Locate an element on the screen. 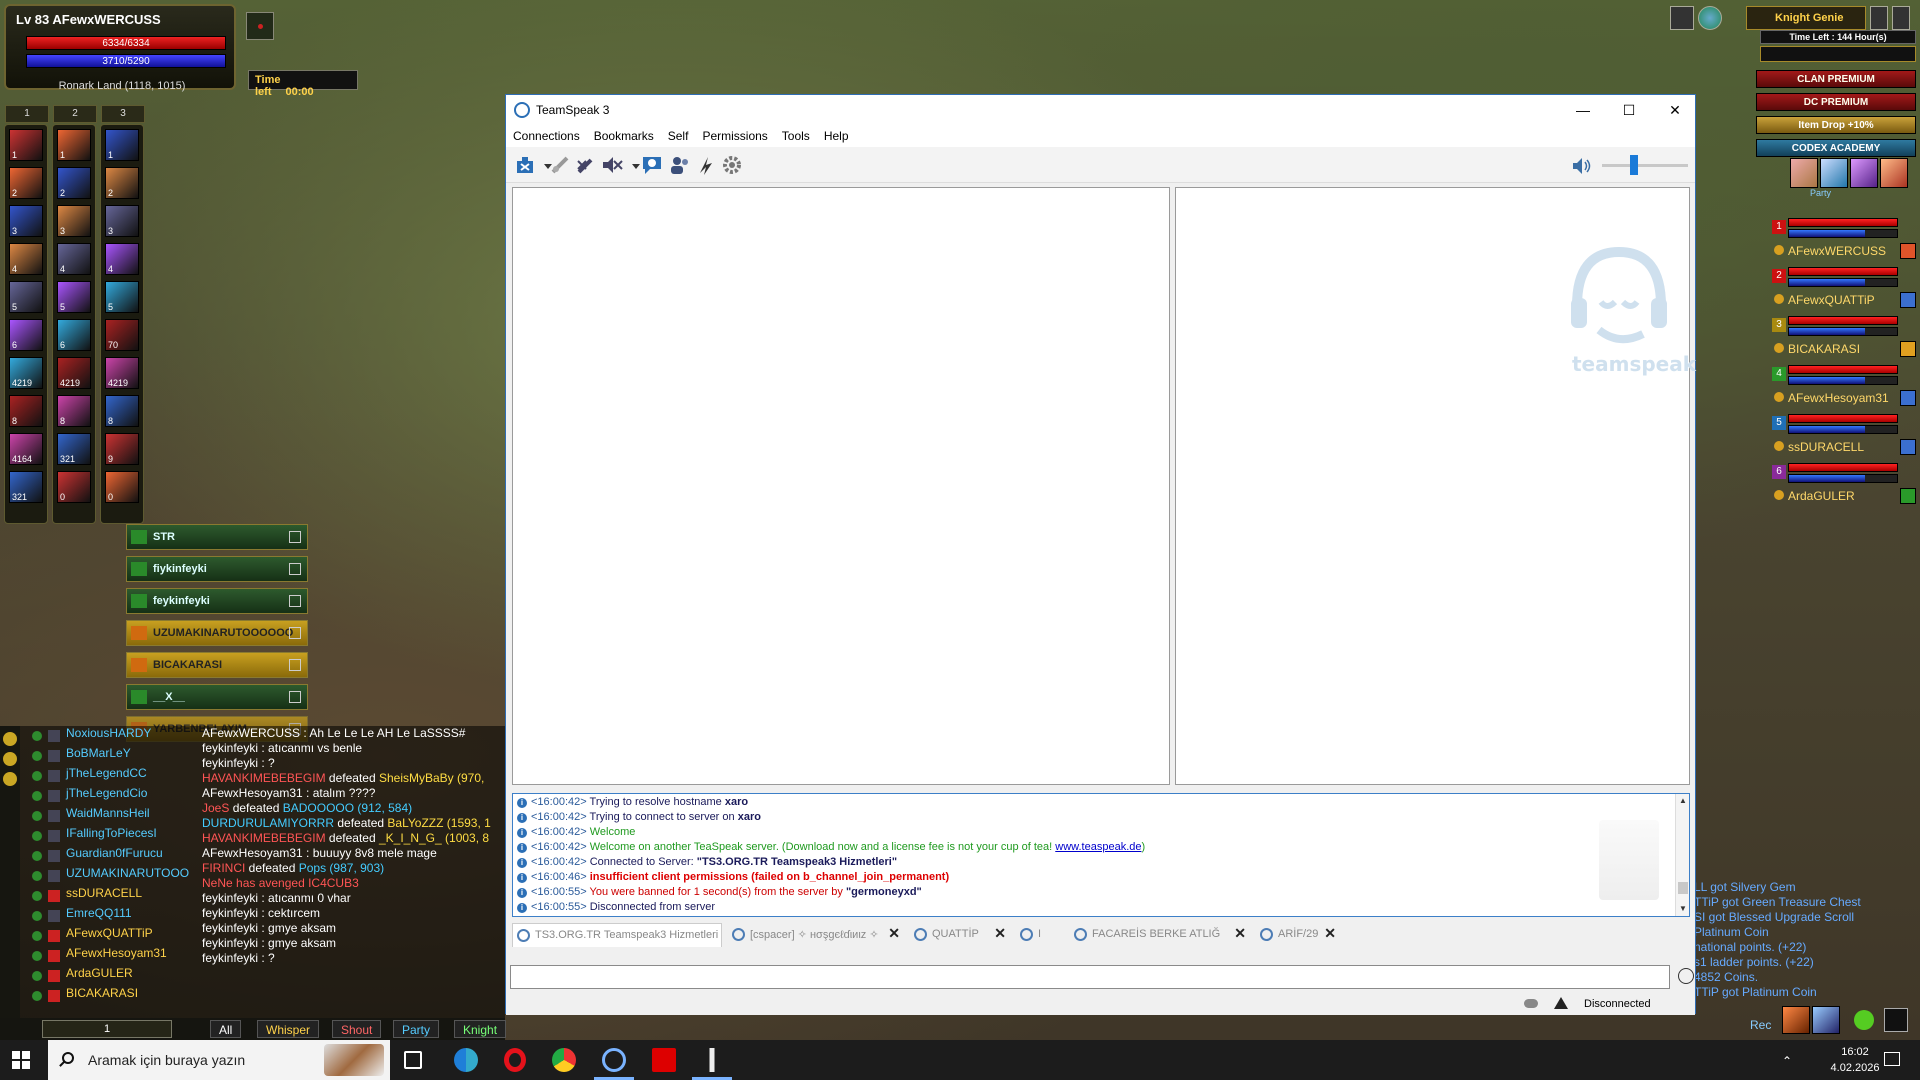 The width and height of the screenshot is (1920, 1080). clan-member: UZUMAKINARUTOOOOOO is located at coordinates (217, 633).